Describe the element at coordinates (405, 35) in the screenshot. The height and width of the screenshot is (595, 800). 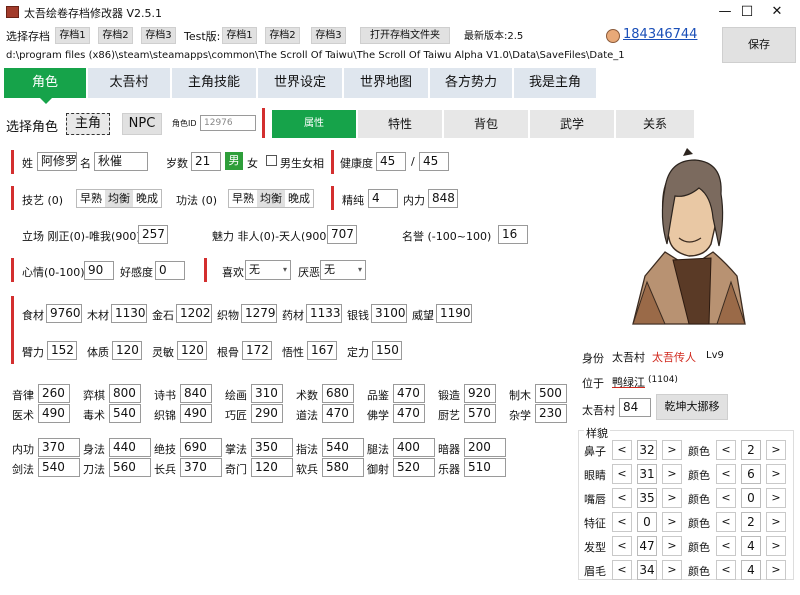
I see `open-folder-button: 打开存档文件夹` at that location.